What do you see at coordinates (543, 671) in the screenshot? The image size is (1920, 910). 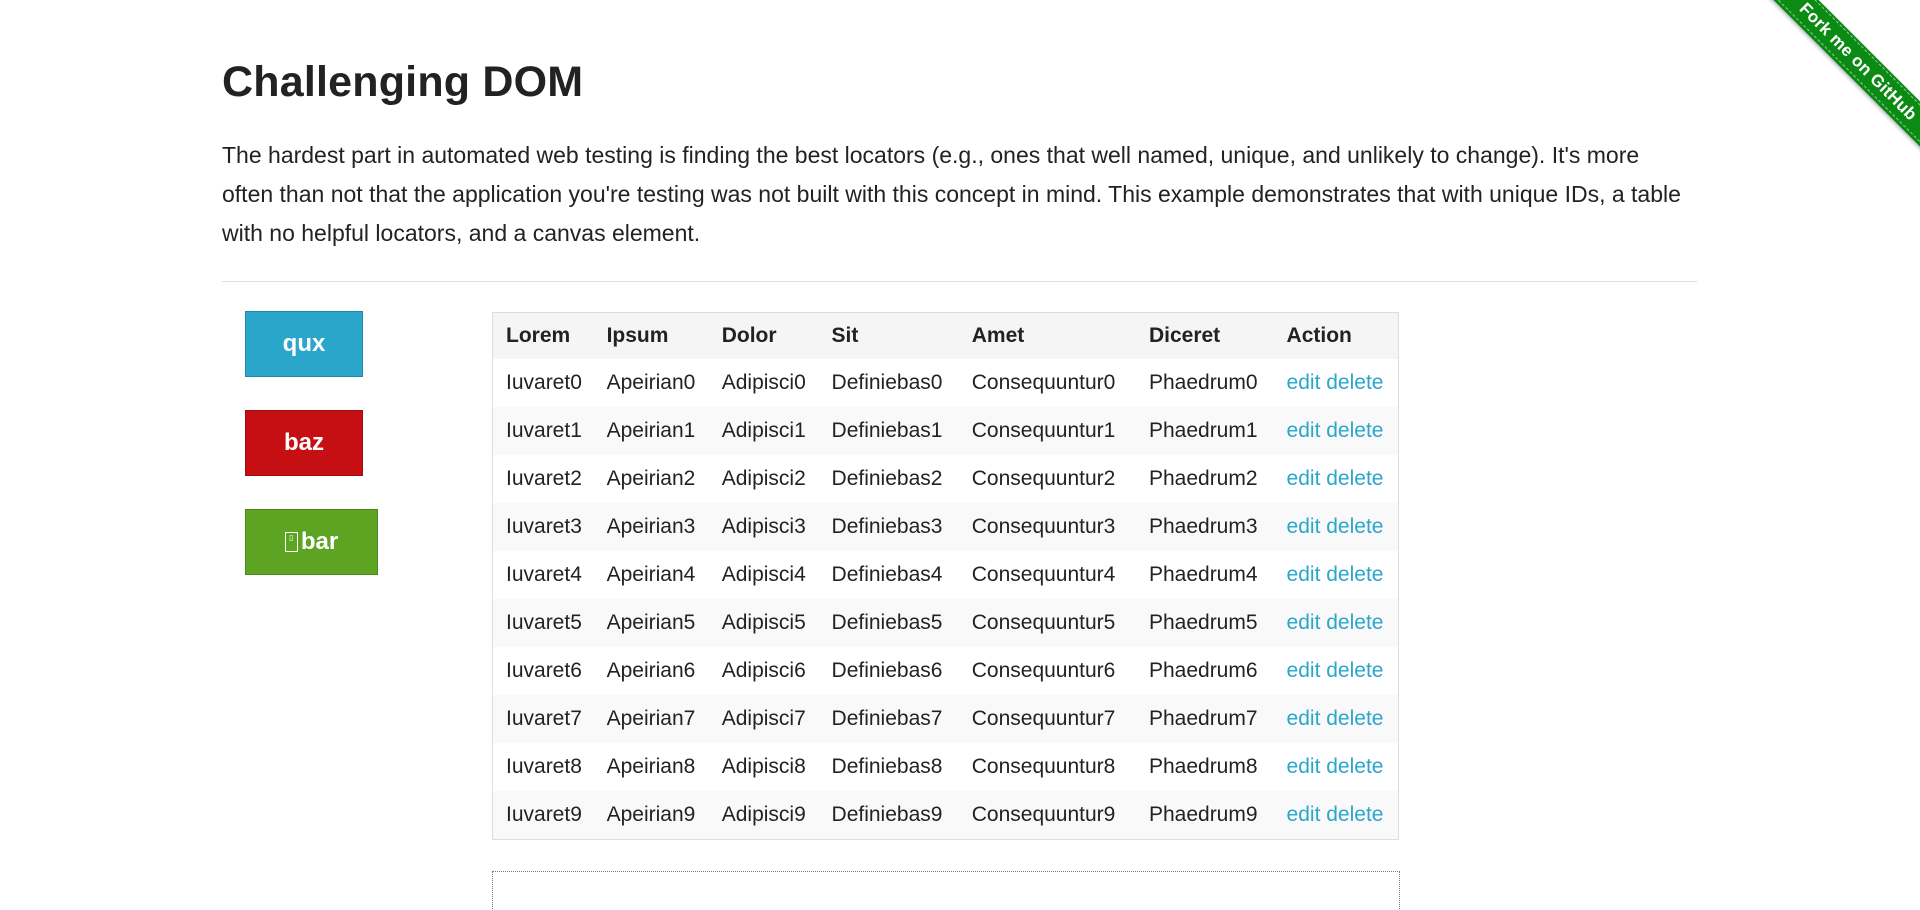 I see `table-cell-lorem: Iuvaret6` at bounding box center [543, 671].